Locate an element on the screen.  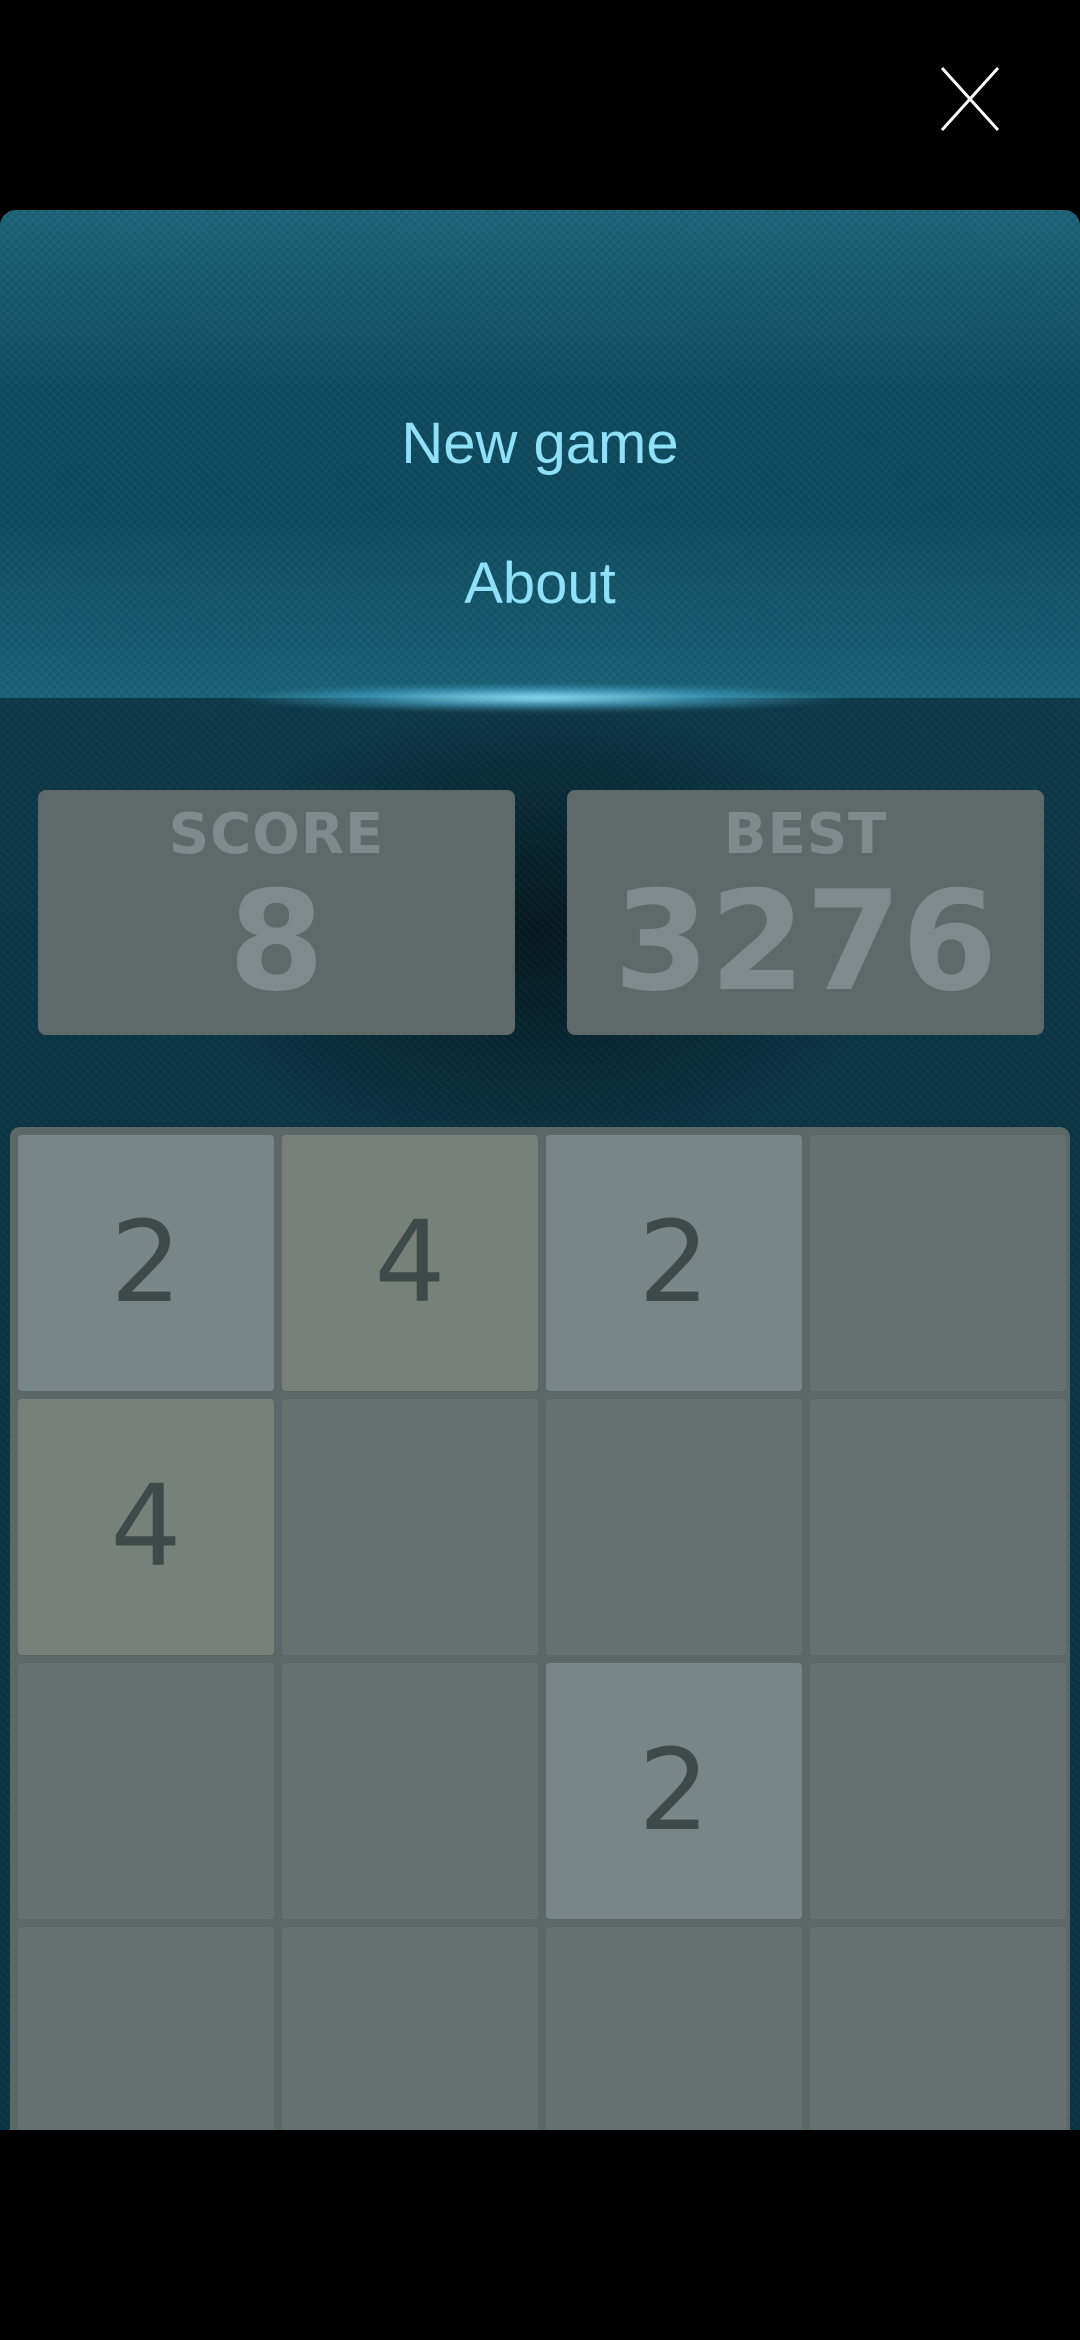
menu-item-new-game: New game is located at coordinates (540, 443).